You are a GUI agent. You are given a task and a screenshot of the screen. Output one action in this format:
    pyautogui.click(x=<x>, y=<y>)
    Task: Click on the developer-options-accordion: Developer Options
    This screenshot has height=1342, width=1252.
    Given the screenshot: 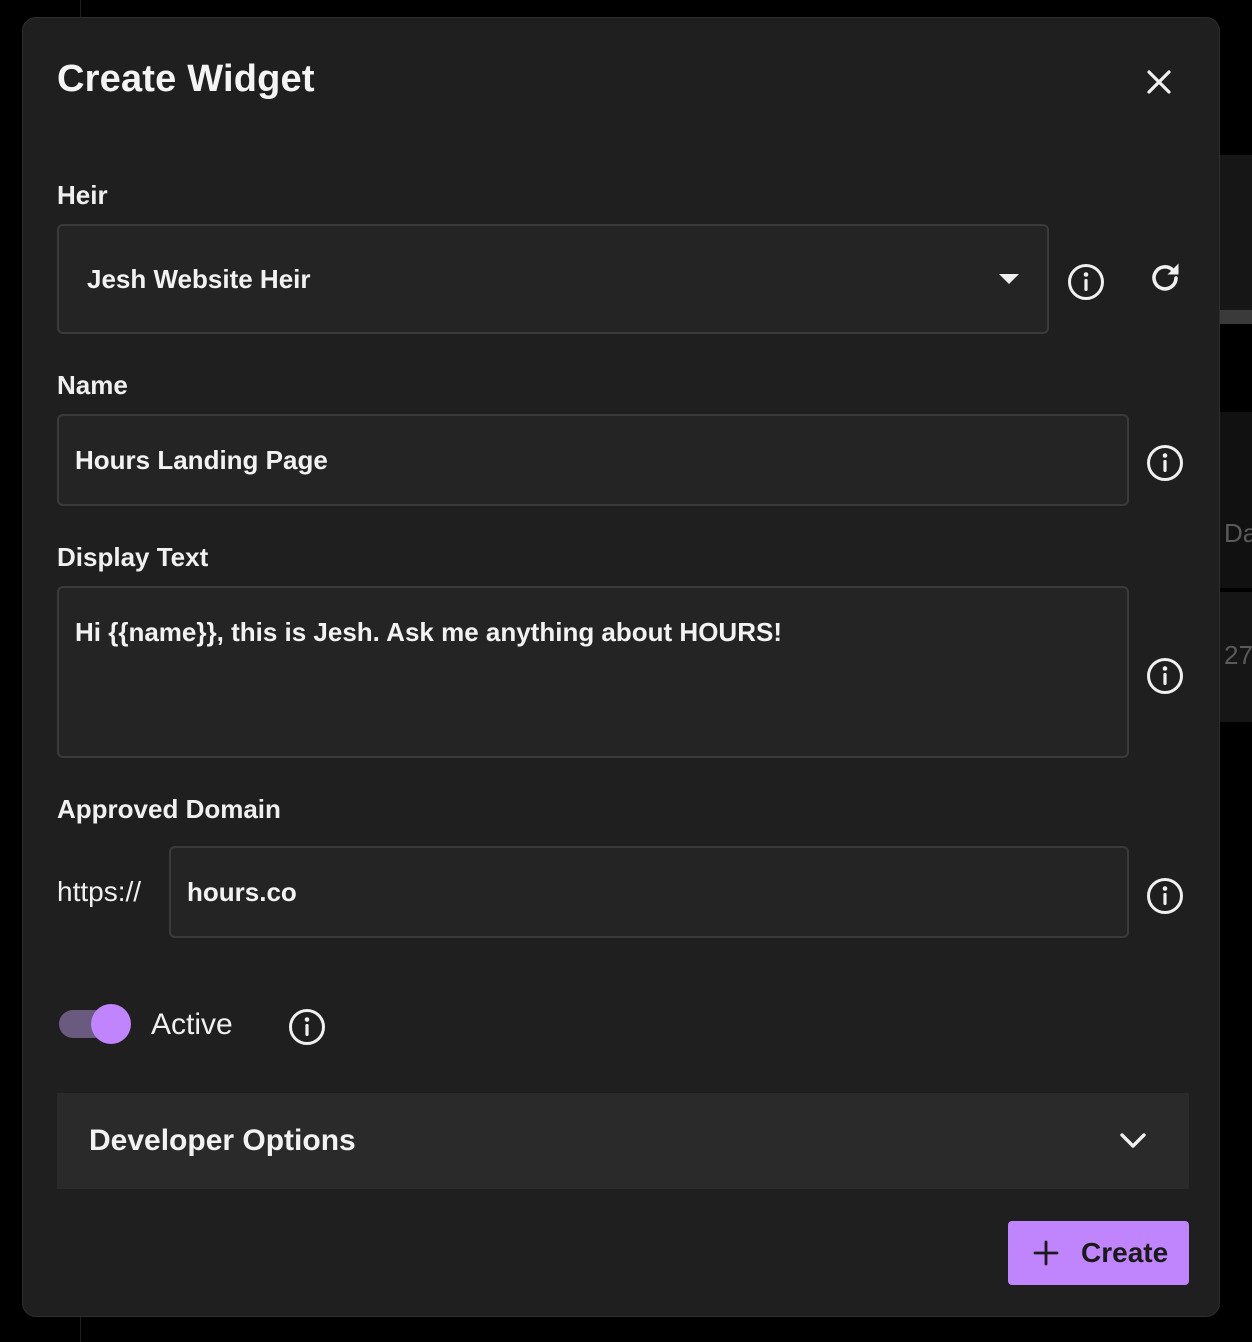 What is the action you would take?
    pyautogui.click(x=623, y=1141)
    